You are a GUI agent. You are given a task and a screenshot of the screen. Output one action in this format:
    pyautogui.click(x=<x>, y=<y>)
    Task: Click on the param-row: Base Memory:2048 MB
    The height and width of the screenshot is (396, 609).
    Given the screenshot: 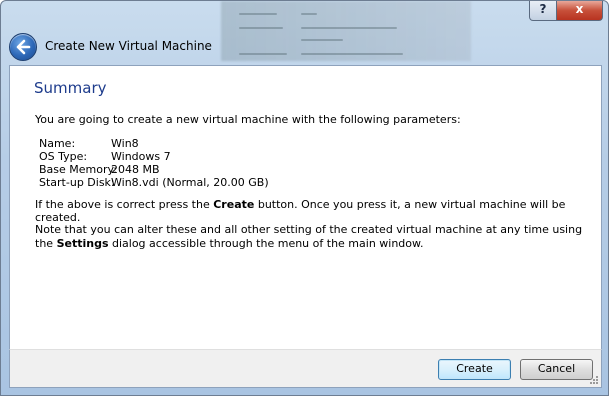 What is the action you would take?
    pyautogui.click(x=154, y=169)
    